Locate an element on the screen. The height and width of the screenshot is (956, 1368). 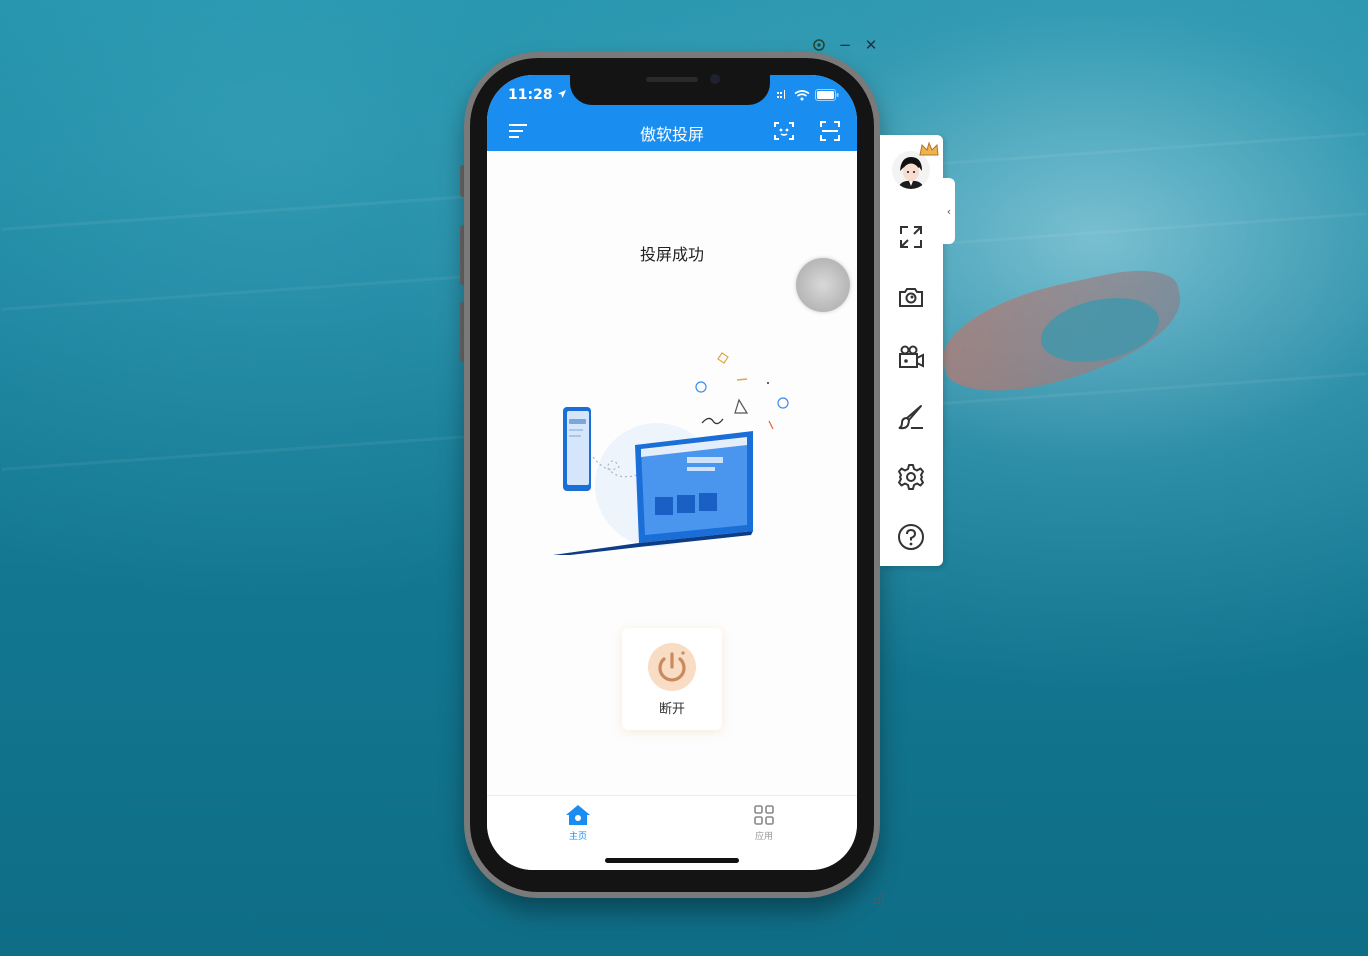
cast-success-text: 投屏成功 is located at coordinates (671, 254).